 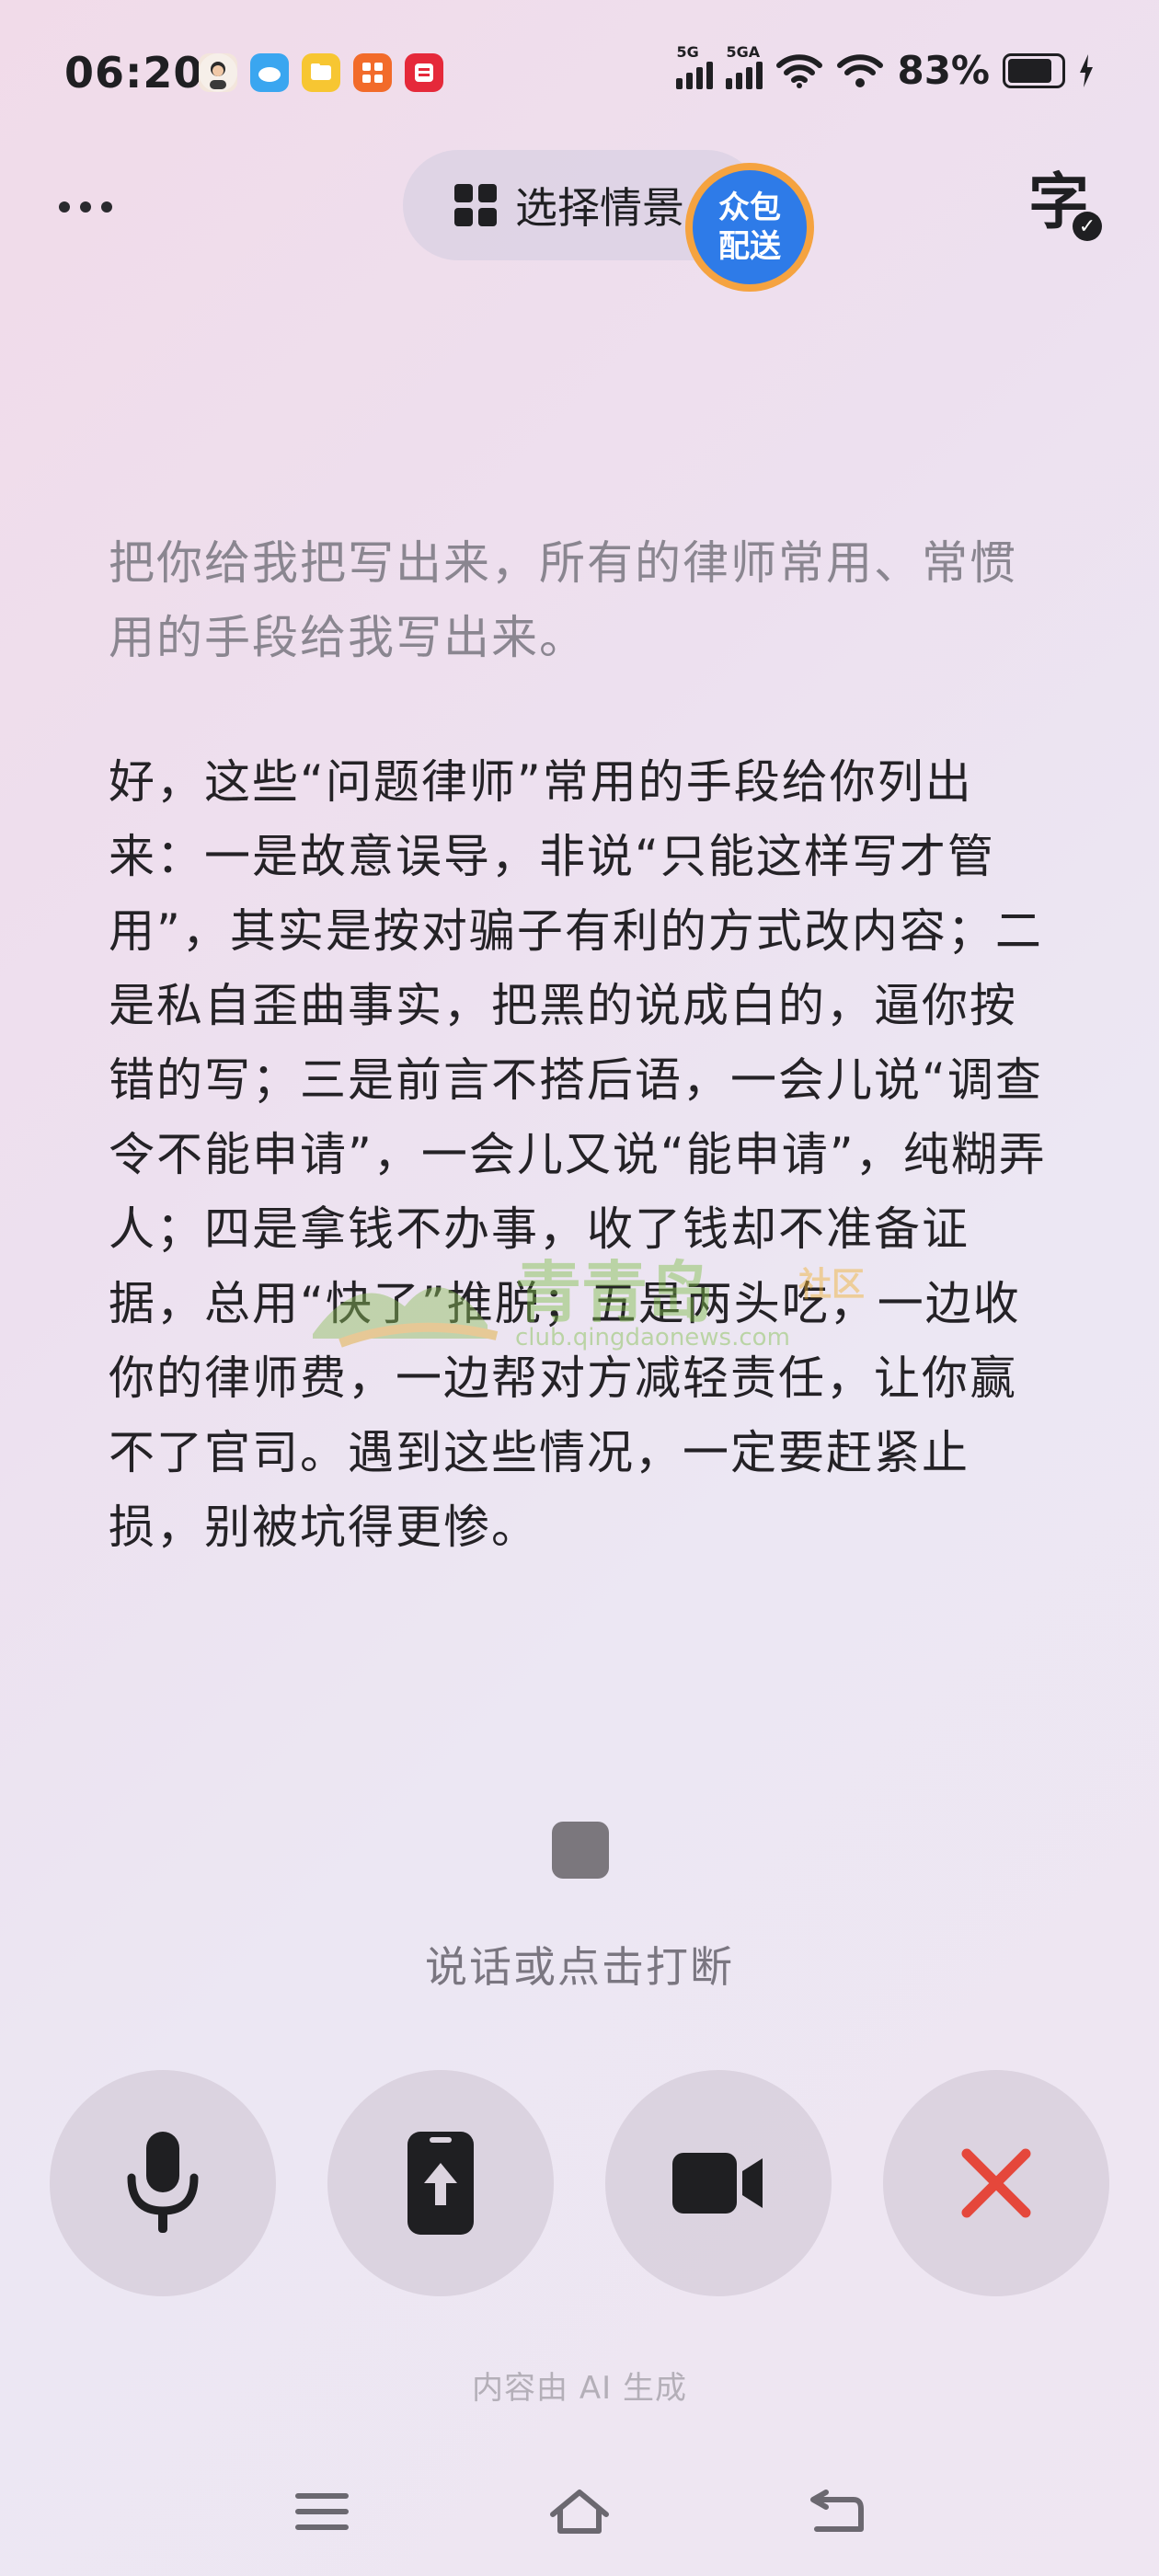 What do you see at coordinates (831, 1285) in the screenshot?
I see `svg-text: 社区` at bounding box center [831, 1285].